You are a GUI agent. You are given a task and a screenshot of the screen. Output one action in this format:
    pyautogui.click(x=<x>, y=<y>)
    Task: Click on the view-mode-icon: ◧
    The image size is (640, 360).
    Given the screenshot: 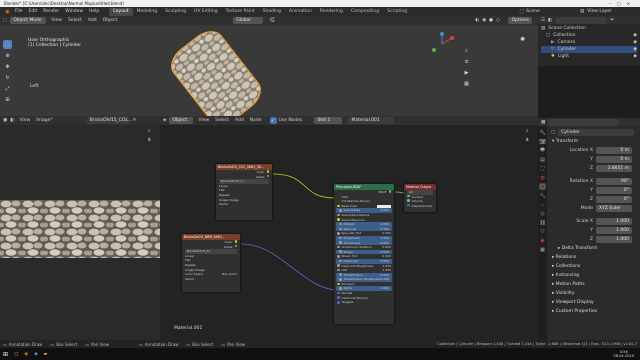 What is the action you would take?
    pyautogui.click(x=12, y=120)
    